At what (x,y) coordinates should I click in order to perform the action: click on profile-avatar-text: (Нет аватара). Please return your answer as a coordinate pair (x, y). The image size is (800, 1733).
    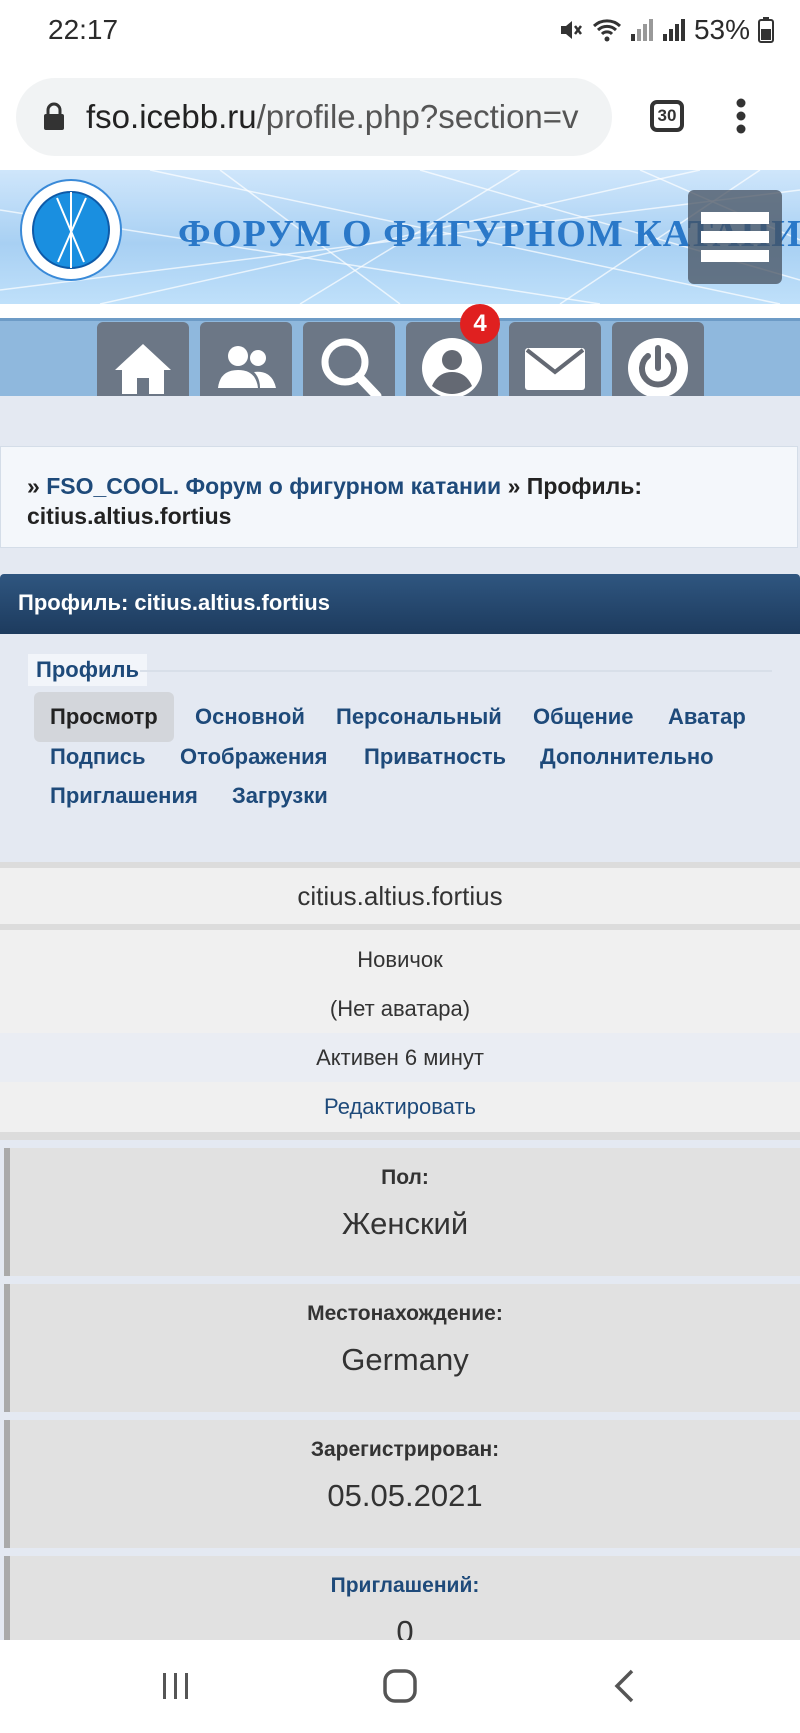
    Looking at the image, I should click on (400, 1008).